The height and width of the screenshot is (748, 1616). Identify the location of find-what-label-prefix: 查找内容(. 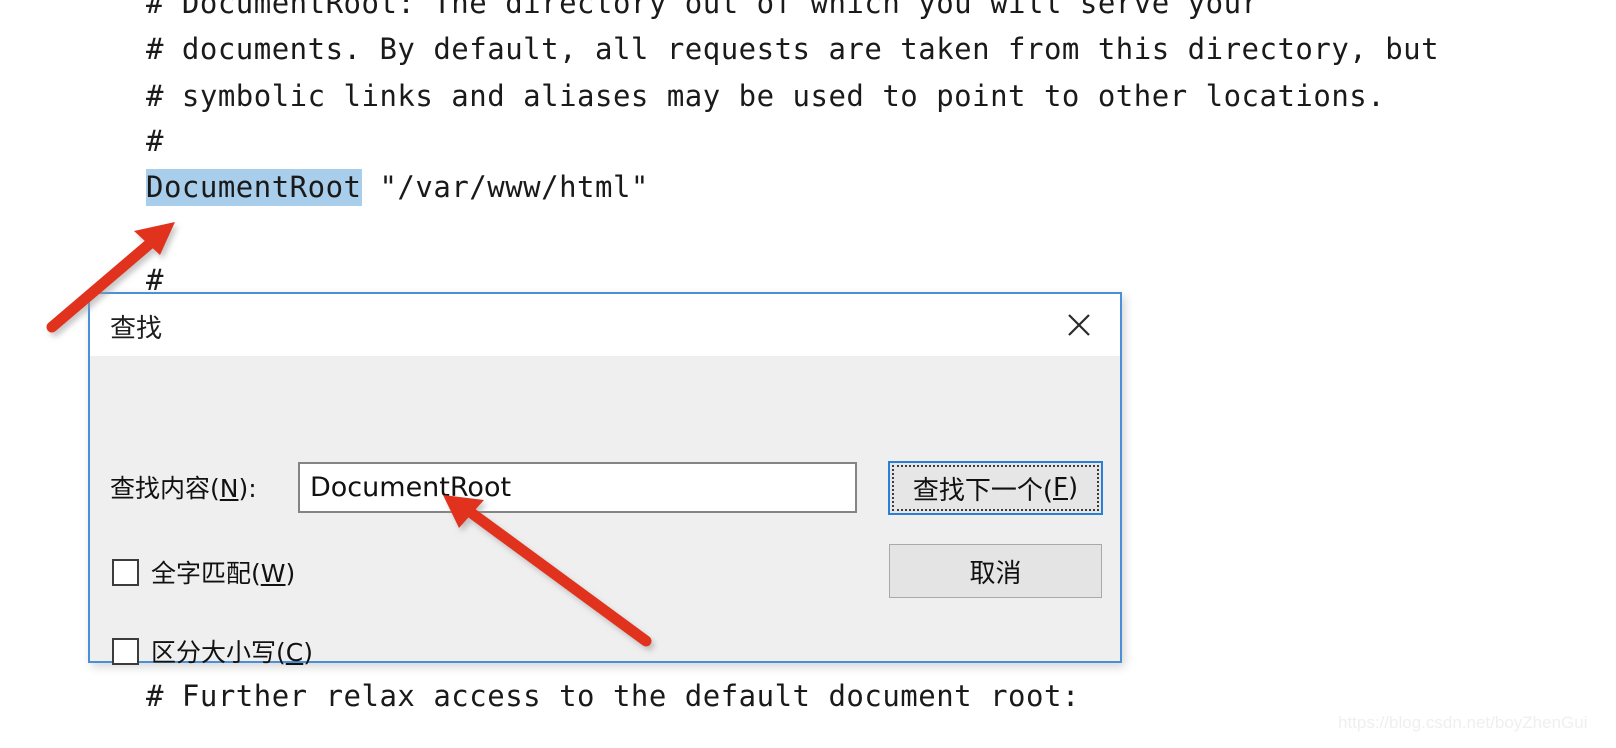
(165, 488).